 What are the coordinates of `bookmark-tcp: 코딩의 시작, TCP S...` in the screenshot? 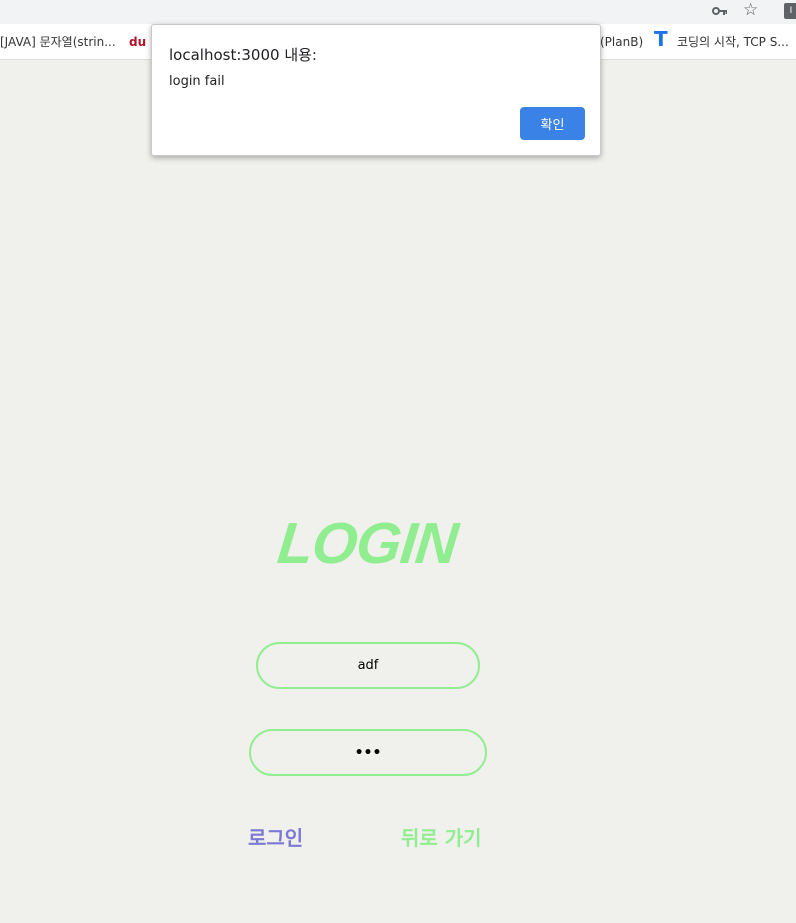 It's located at (733, 42).